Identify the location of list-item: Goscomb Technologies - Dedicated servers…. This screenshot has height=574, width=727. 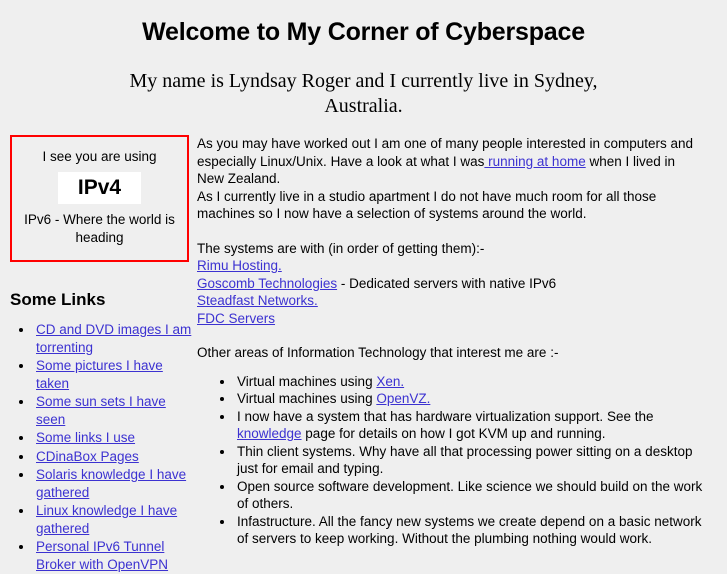
(450, 284).